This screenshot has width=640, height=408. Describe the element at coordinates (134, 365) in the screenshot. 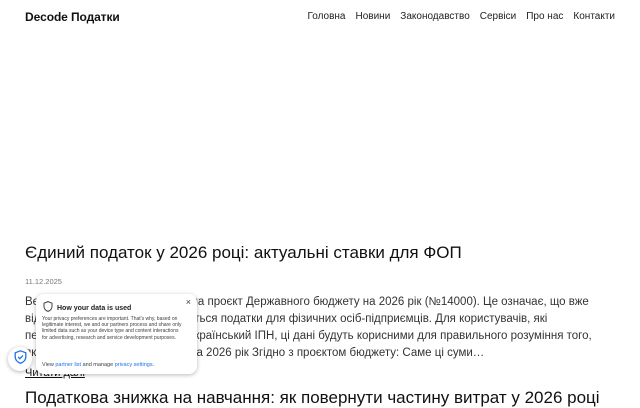

I see `privacy-settings-link: privacy settings` at that location.